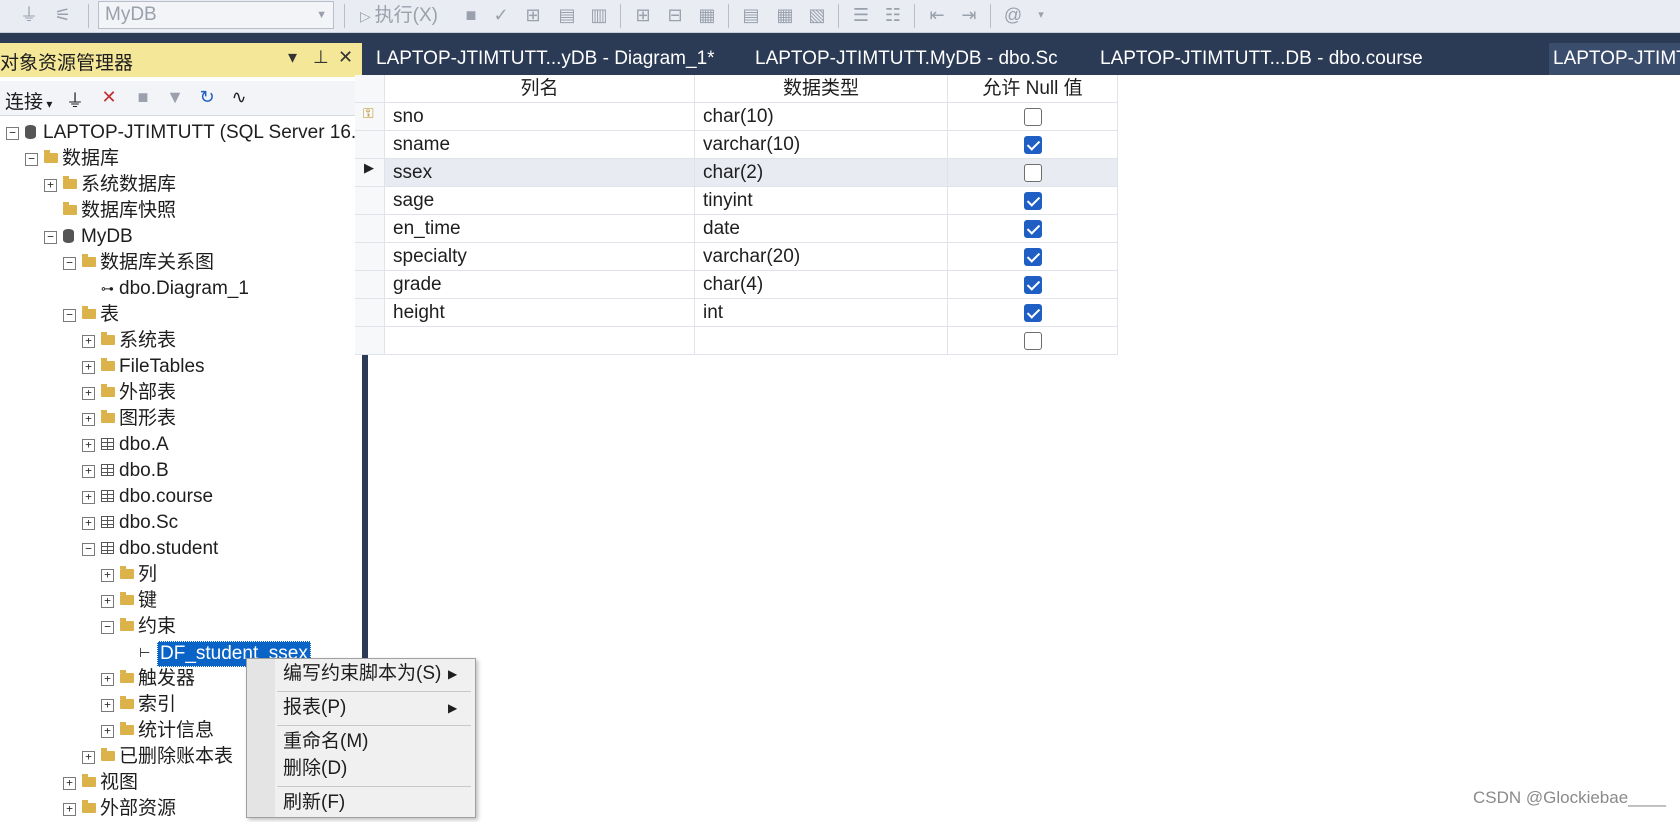 The image size is (1680, 822). I want to click on live-stats-icon: ⊟, so click(675, 15).